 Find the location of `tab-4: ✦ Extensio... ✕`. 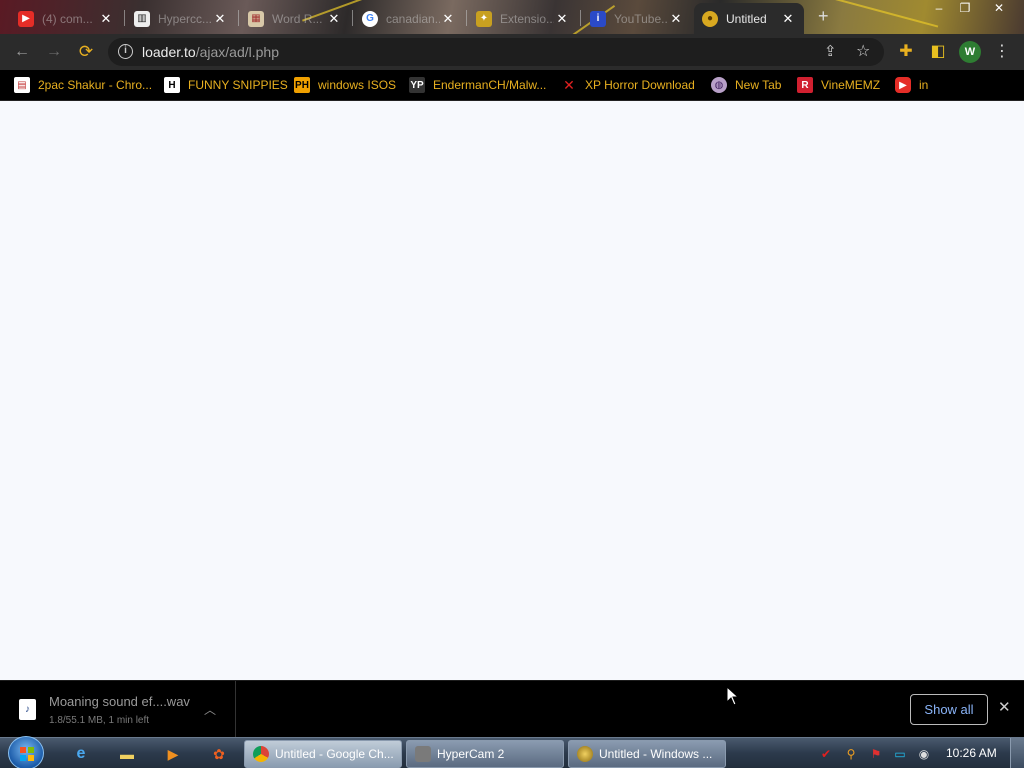

tab-4: ✦ Extensio... ✕ is located at coordinates (523, 18).